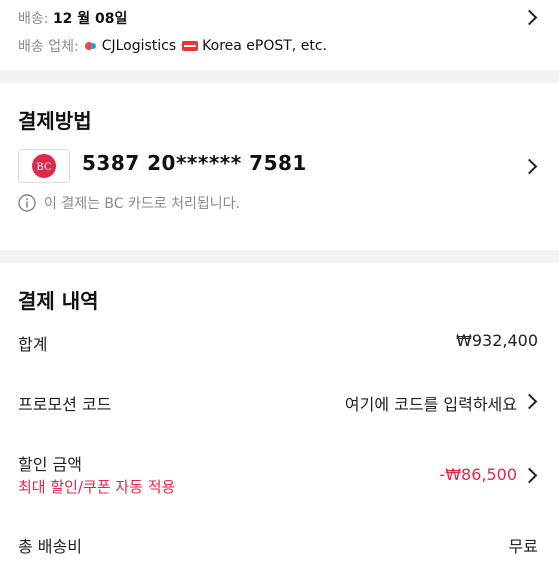 This screenshot has height=572, width=559. What do you see at coordinates (90, 46) in the screenshot?
I see `cj-logo-icon` at bounding box center [90, 46].